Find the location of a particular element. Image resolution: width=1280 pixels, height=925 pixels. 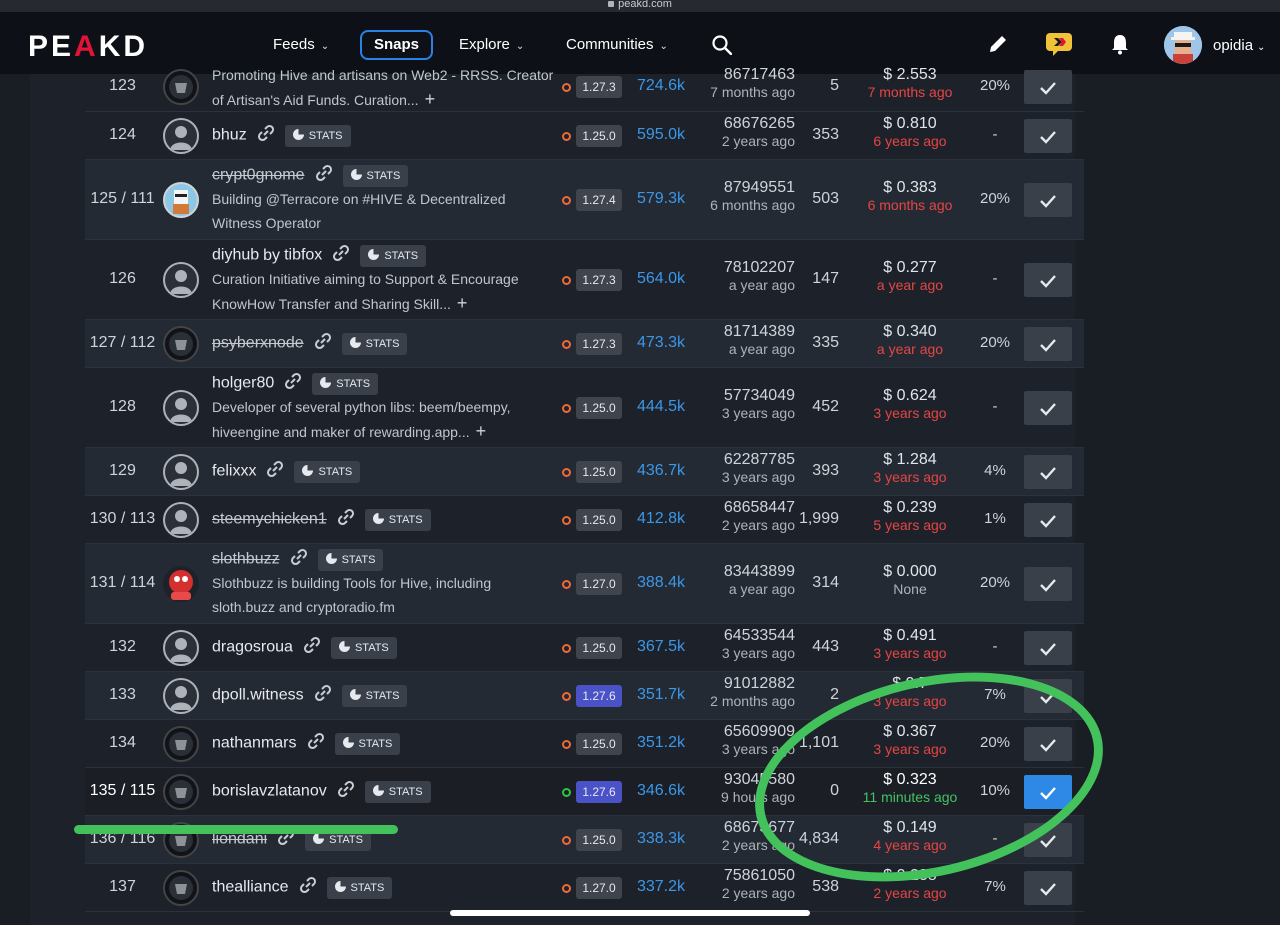

pencil-icon is located at coordinates (998, 44).